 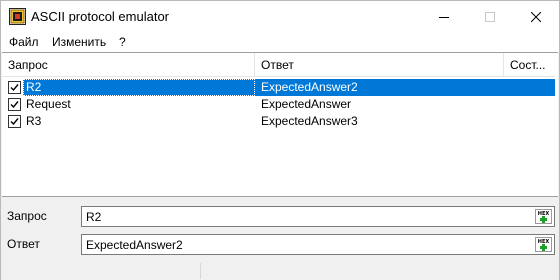 I want to click on app-icon, so click(x=17, y=16).